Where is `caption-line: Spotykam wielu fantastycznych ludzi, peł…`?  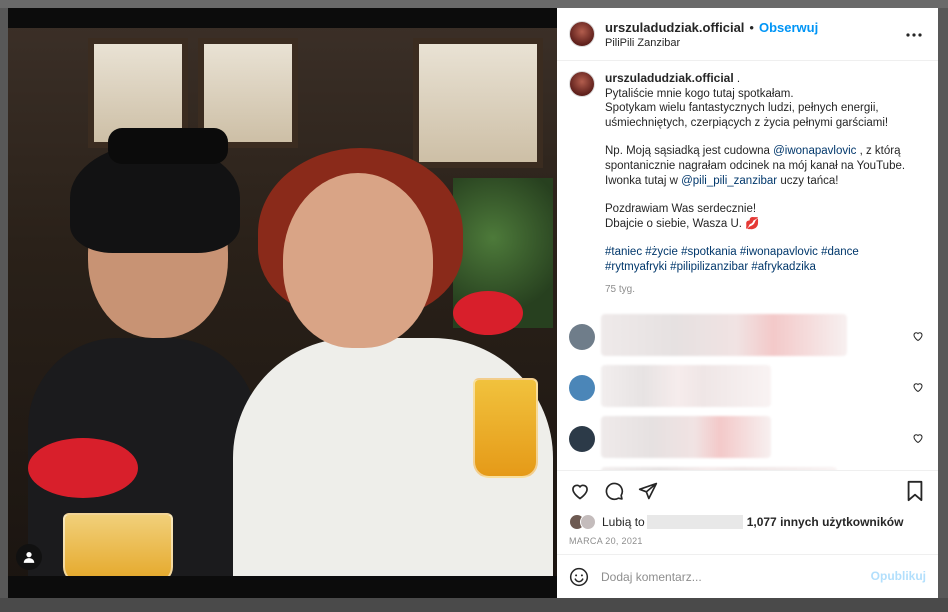 caption-line: Spotykam wielu fantastycznych ludzi, peł… is located at coordinates (742, 108).